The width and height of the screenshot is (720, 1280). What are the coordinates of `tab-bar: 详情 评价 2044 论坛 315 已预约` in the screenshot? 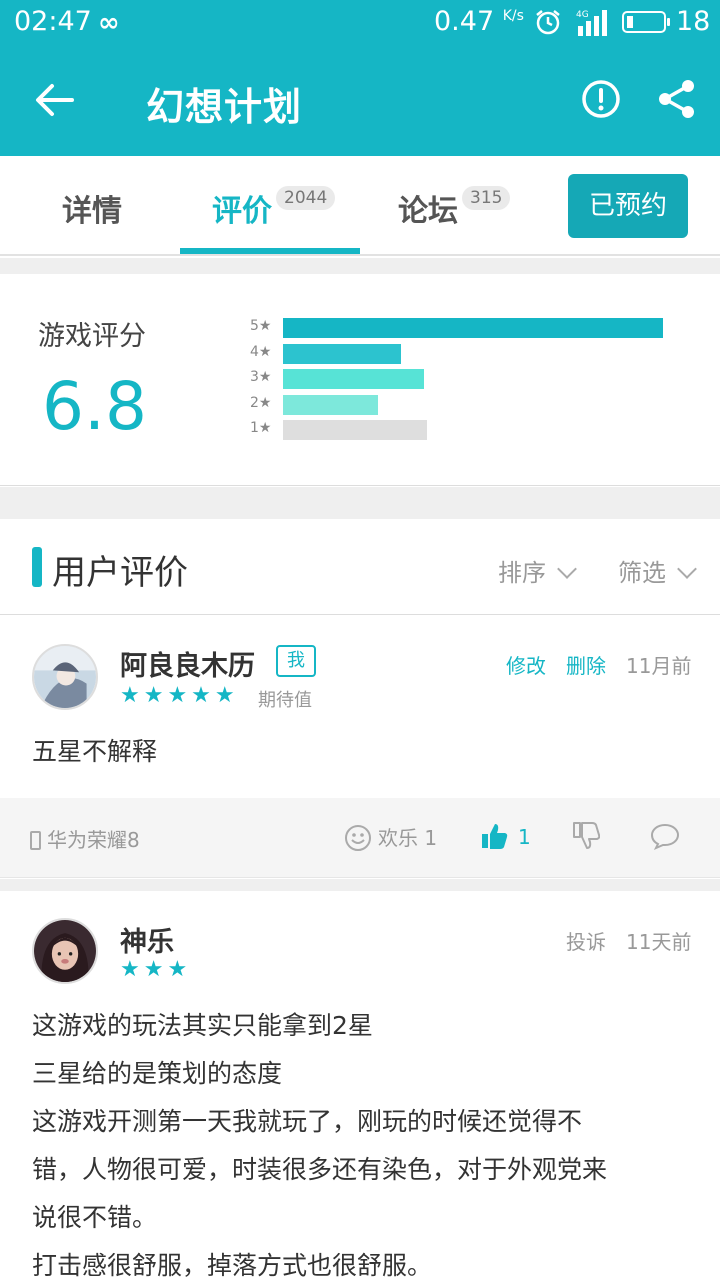 It's located at (360, 206).